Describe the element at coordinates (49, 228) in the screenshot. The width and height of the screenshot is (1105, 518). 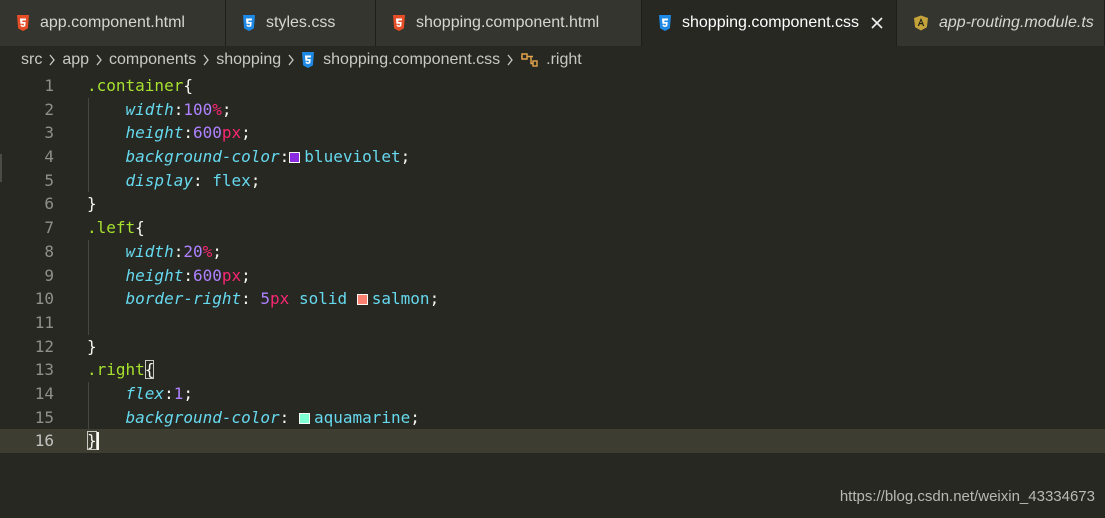
I see `line-number: 7` at that location.